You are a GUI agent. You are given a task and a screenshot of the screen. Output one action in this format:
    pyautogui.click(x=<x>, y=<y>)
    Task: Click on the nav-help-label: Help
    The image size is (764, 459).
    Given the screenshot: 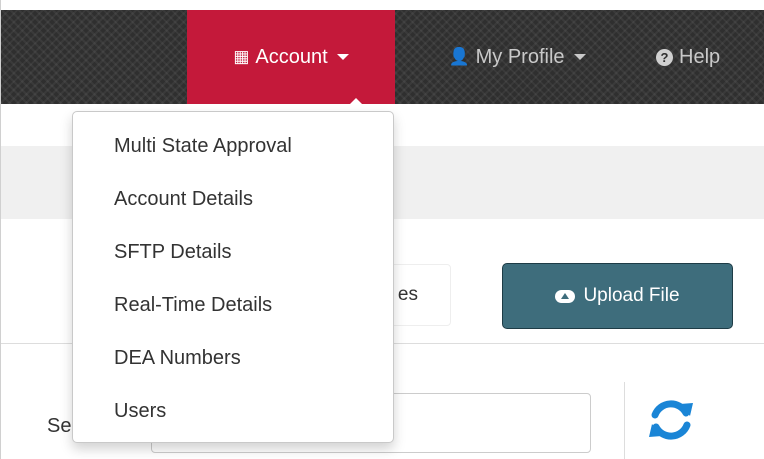 What is the action you would take?
    pyautogui.click(x=700, y=56)
    